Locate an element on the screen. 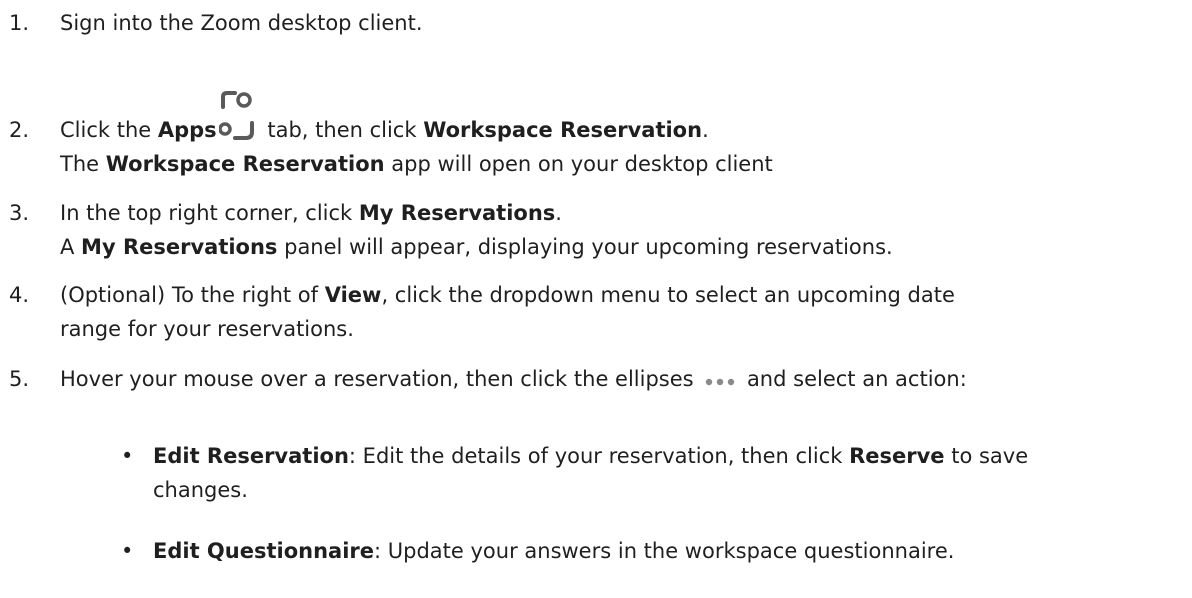  apps-icon is located at coordinates (238, 119).